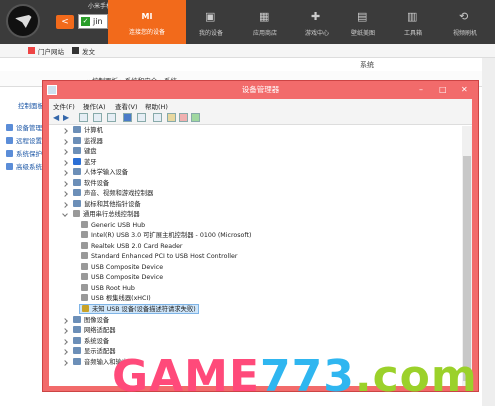 This screenshot has width=495, height=406. Describe the element at coordinates (51, 51) in the screenshot. I see `bookmark-portal: 门户网站` at that location.